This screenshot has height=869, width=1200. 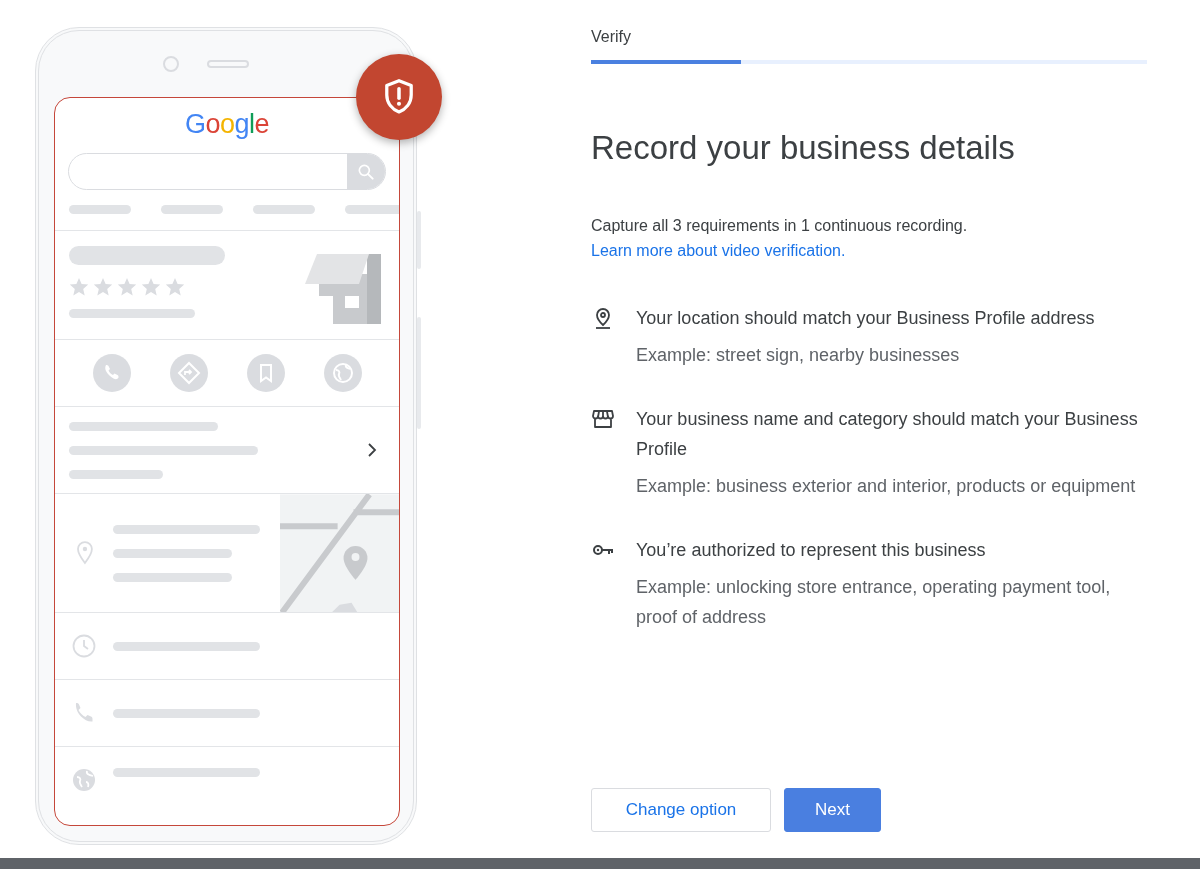 What do you see at coordinates (780, 238) in the screenshot?
I see `intro-text: Capture all 3 requirements in 1 continuous recording. Learn more about video verification.` at bounding box center [780, 238].